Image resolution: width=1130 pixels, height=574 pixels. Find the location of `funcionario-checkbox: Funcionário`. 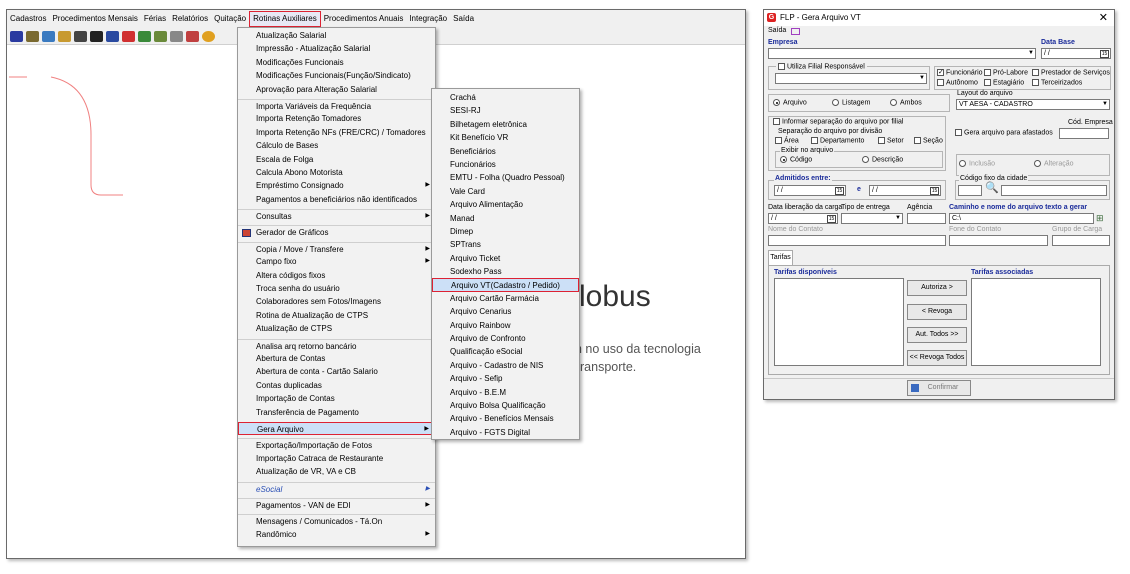

funcionario-checkbox: Funcionário is located at coordinates (960, 72).